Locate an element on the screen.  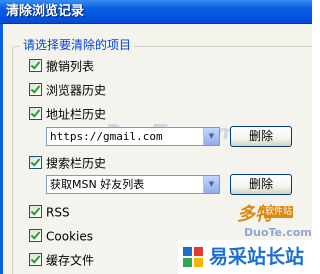
group-legend: 请选择要清除的项目 is located at coordinates (77, 45).